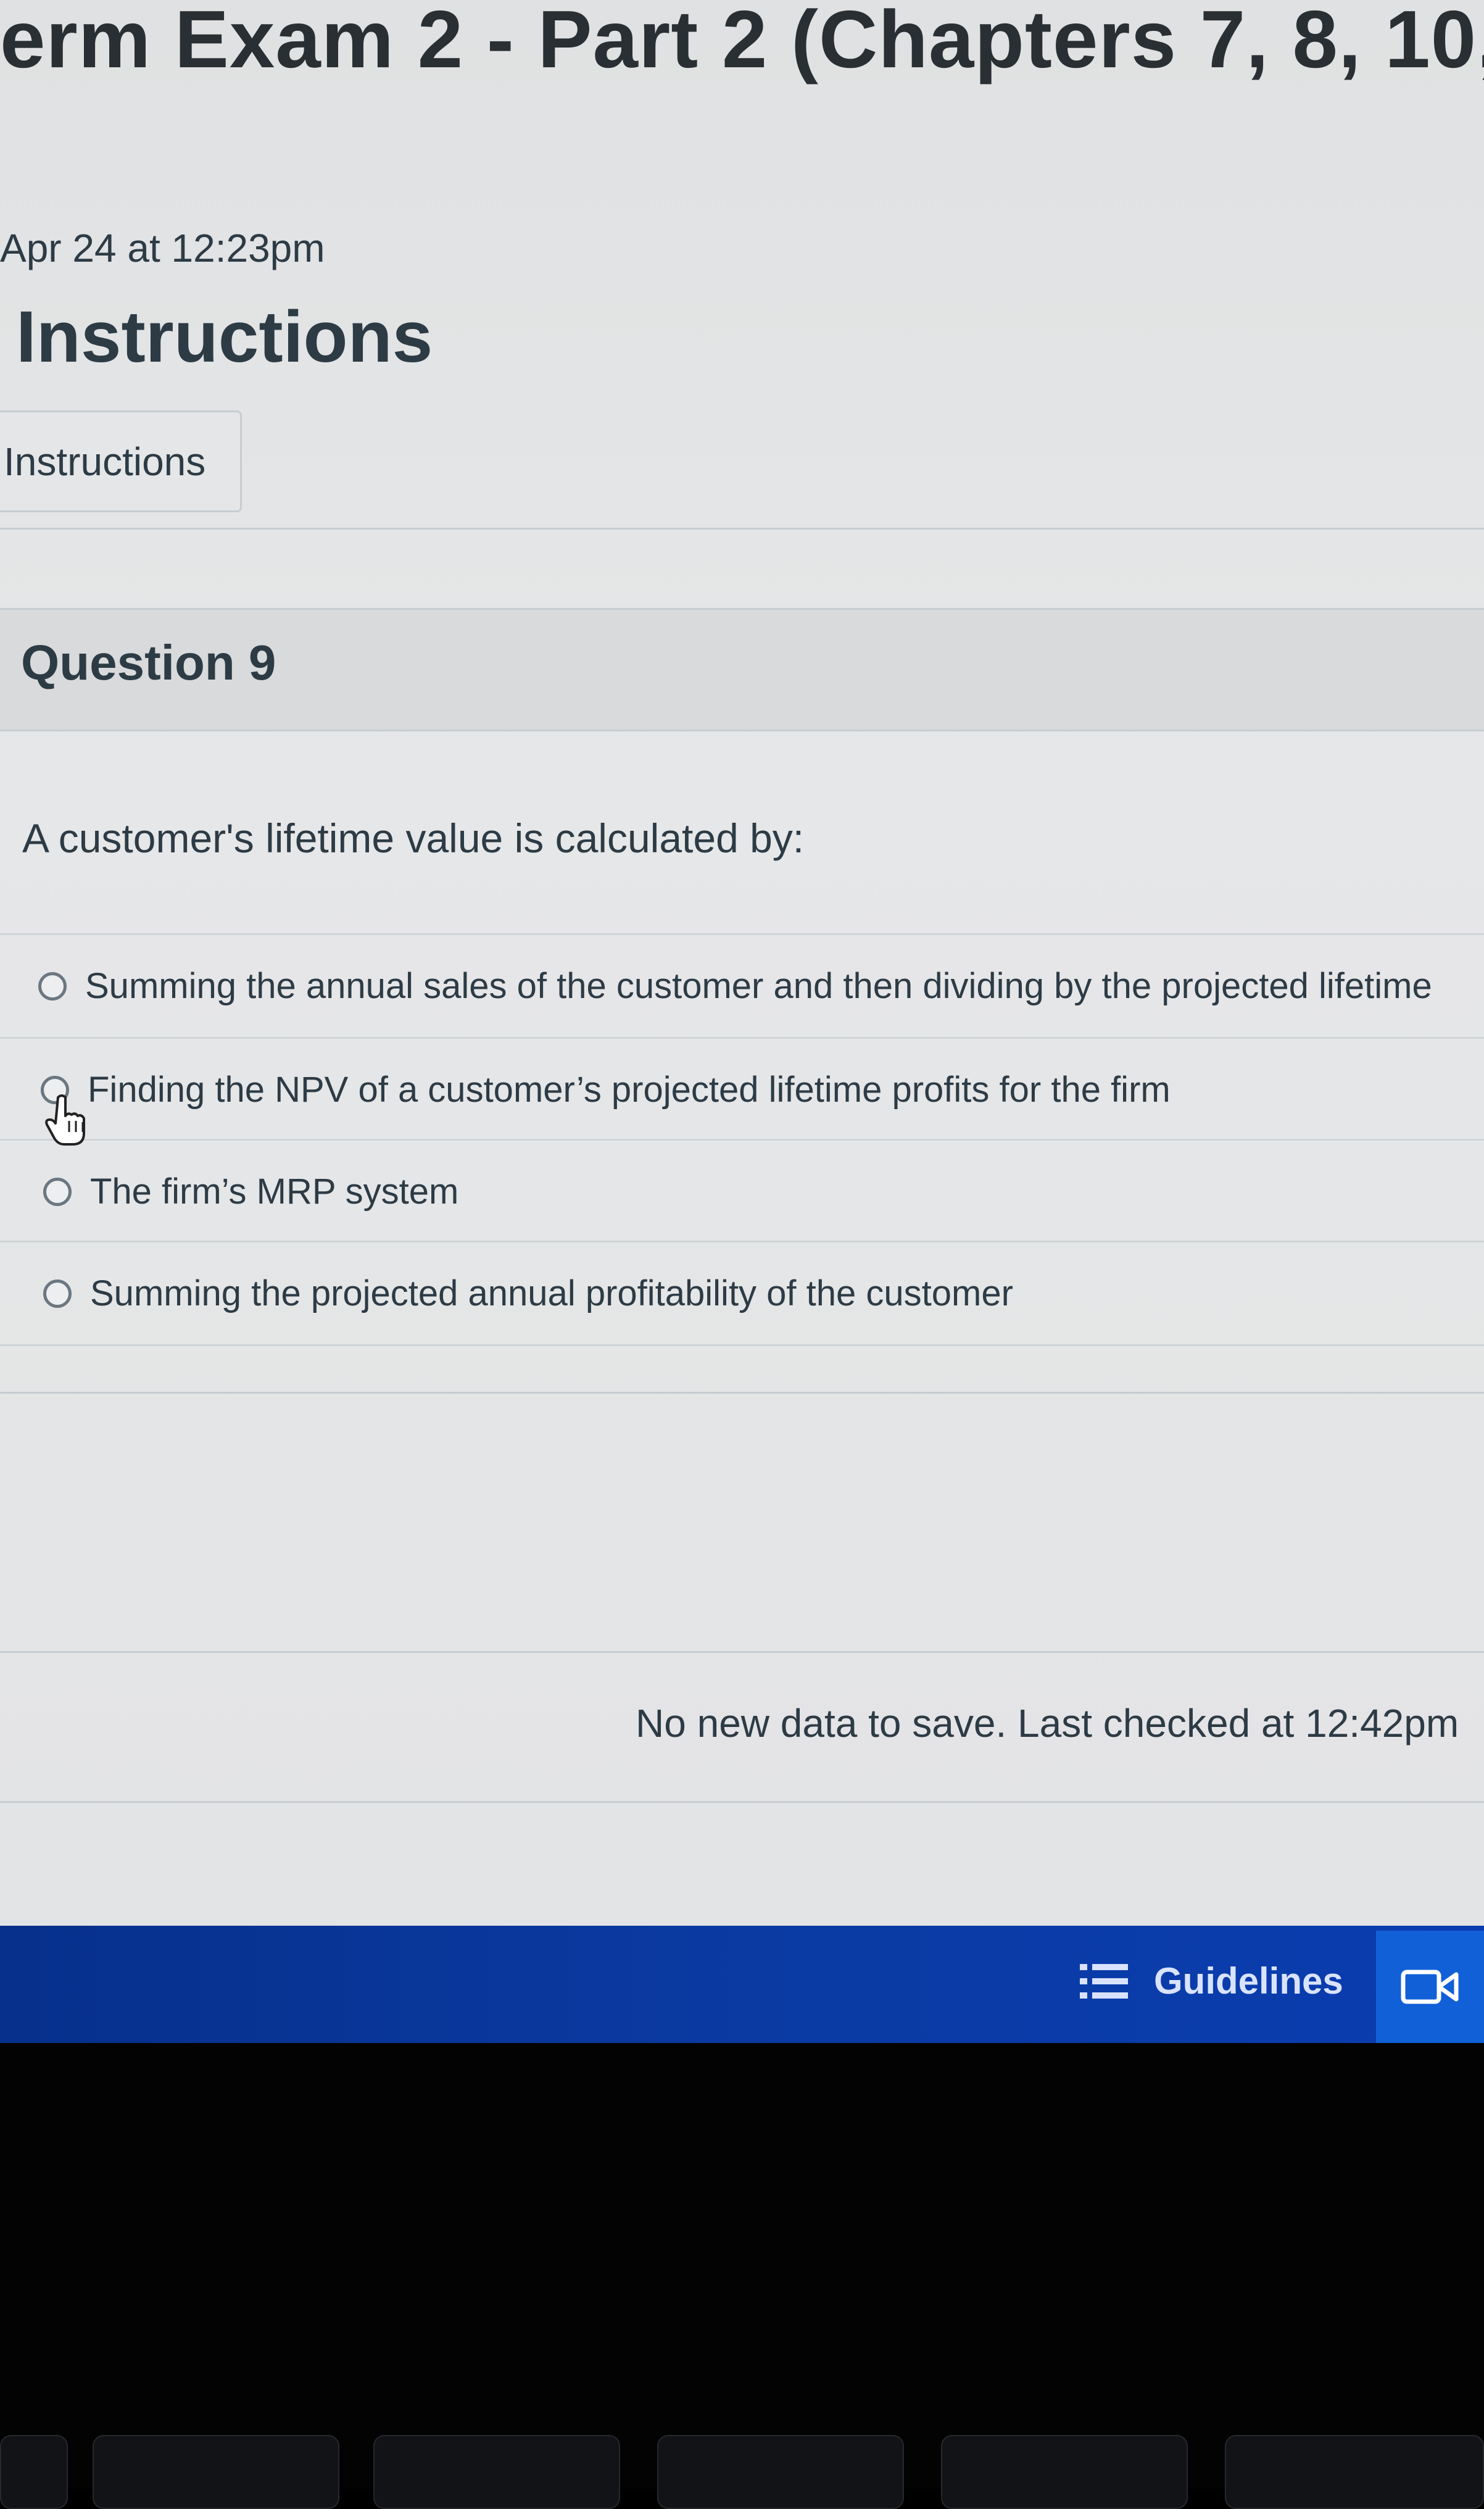 The height and width of the screenshot is (2509, 1484). What do you see at coordinates (148, 662) in the screenshot?
I see `question-number: Question 9` at bounding box center [148, 662].